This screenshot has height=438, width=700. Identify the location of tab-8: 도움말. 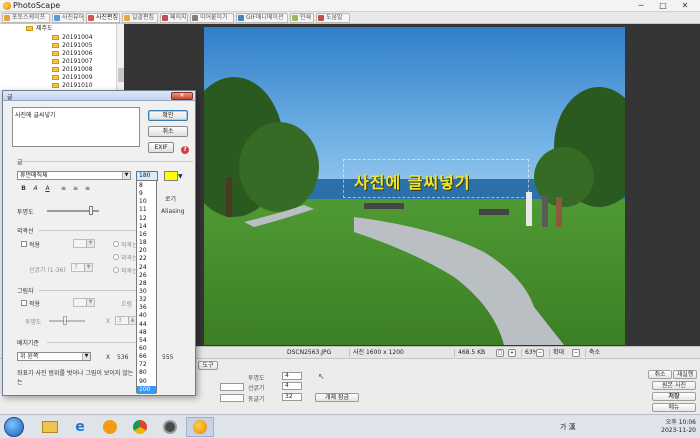
(333, 18).